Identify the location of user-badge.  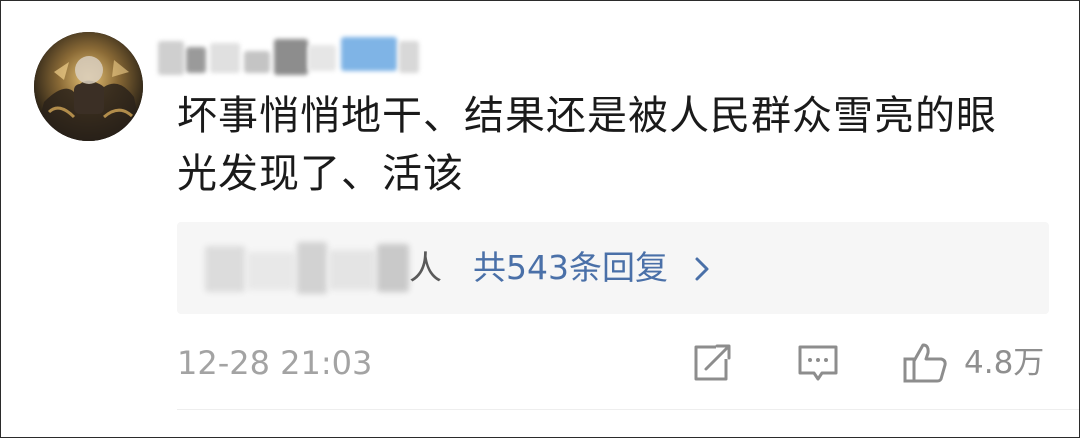
(369, 54).